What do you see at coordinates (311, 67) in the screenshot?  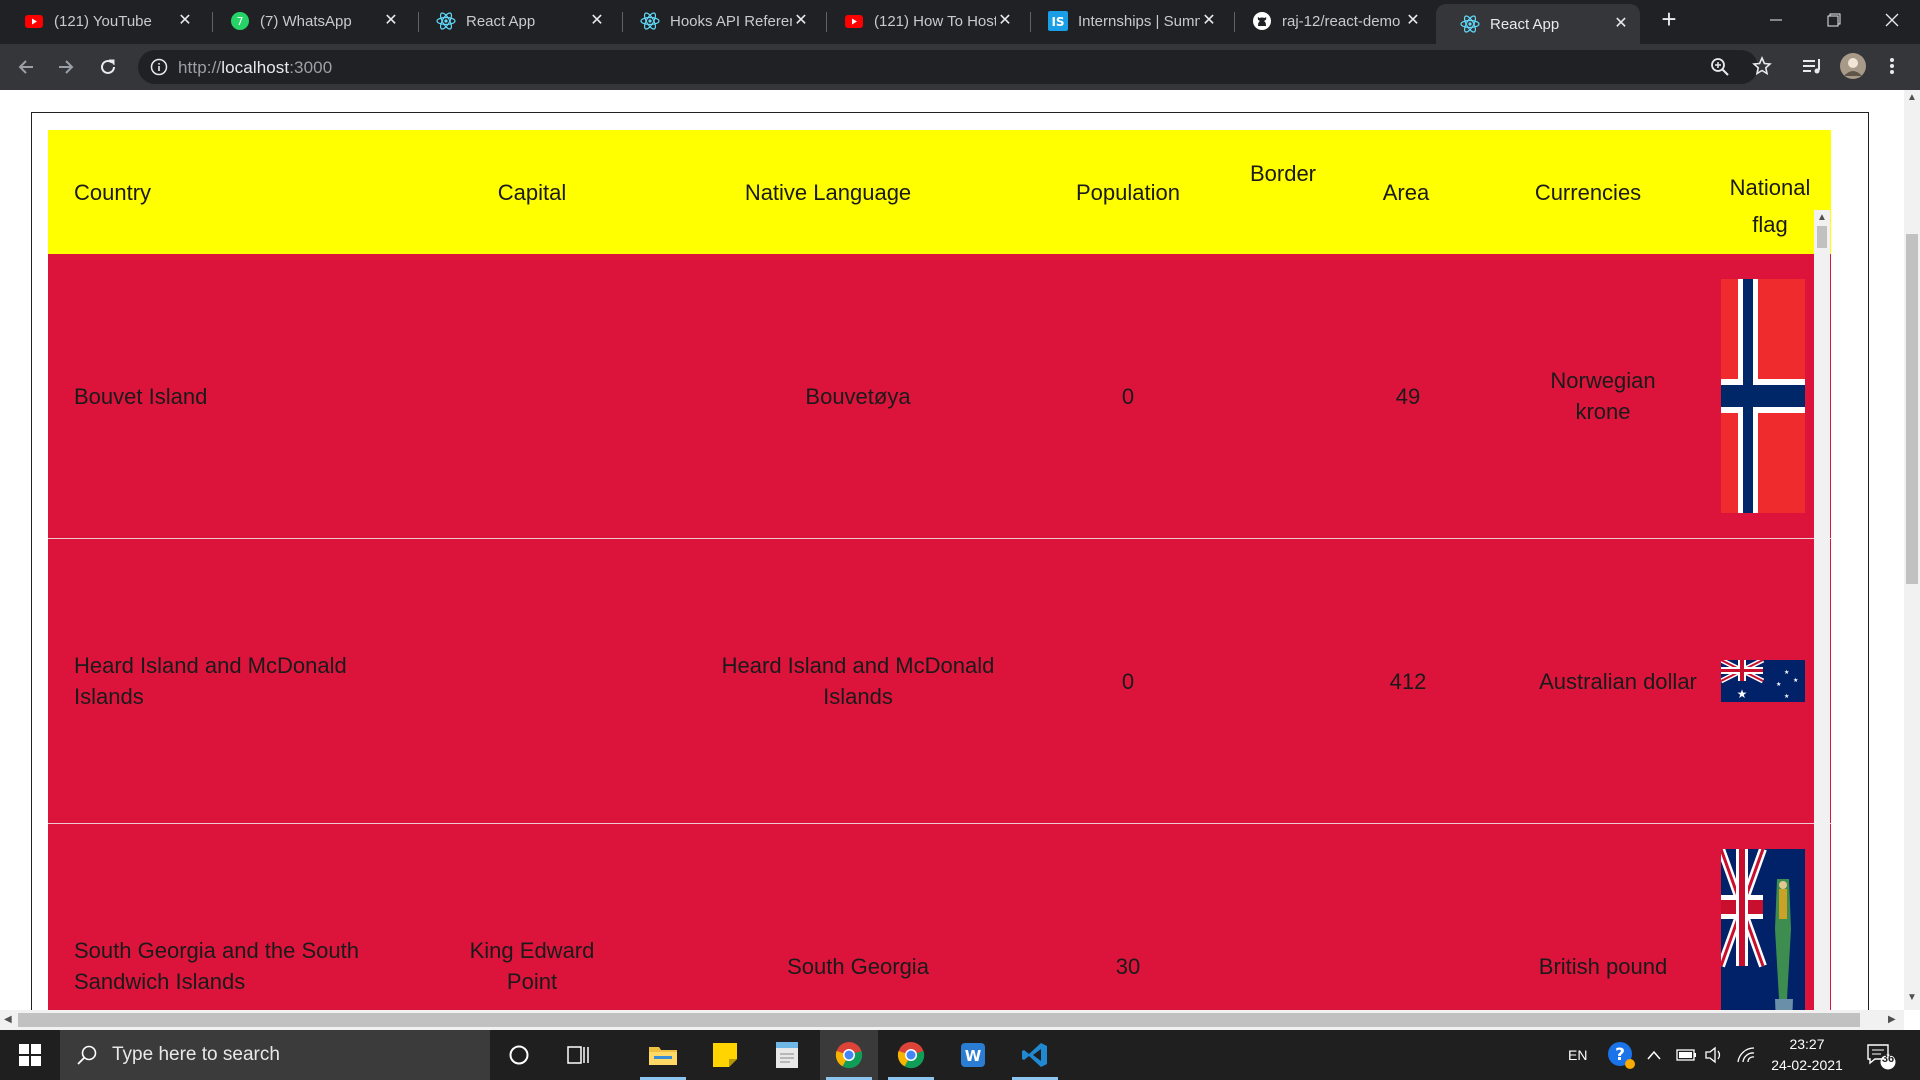 I see `url-port: :3000` at bounding box center [311, 67].